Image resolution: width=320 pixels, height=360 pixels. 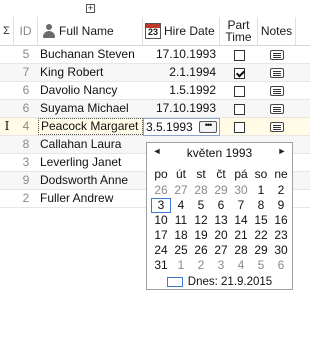 I want to click on cell-full-name: Suyama Michael, so click(x=90, y=109).